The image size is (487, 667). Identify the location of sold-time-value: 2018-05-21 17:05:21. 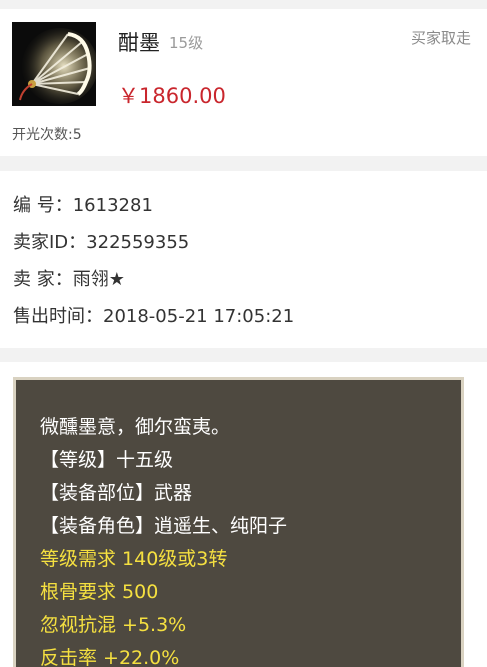
(199, 316).